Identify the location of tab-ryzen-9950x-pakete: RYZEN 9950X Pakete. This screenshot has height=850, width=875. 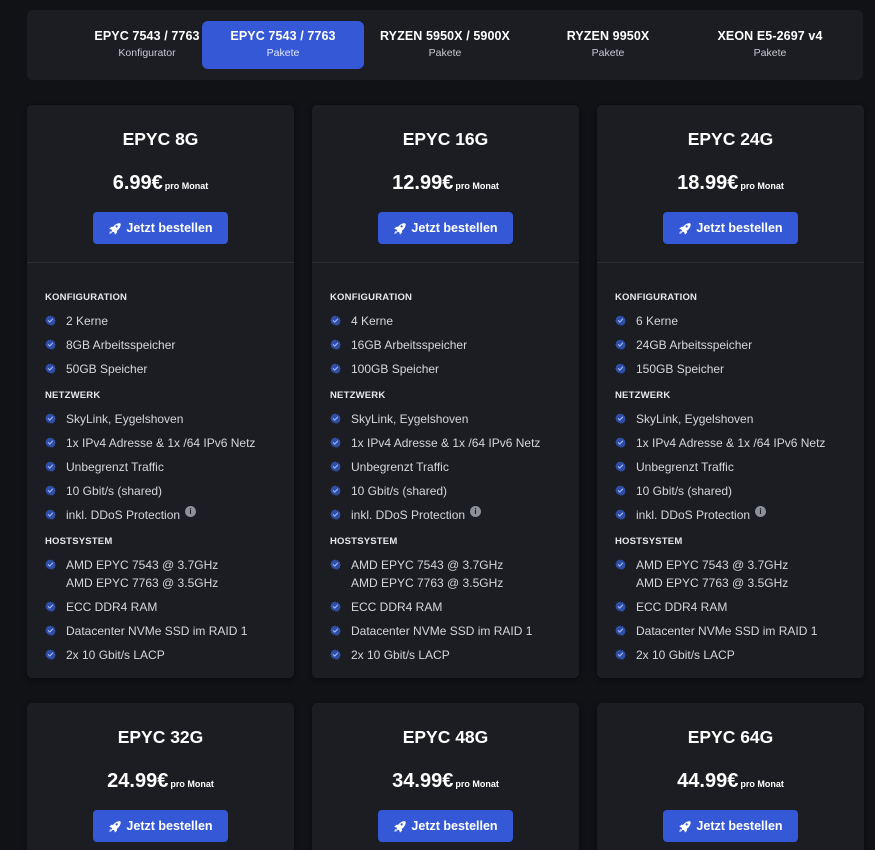
(608, 45).